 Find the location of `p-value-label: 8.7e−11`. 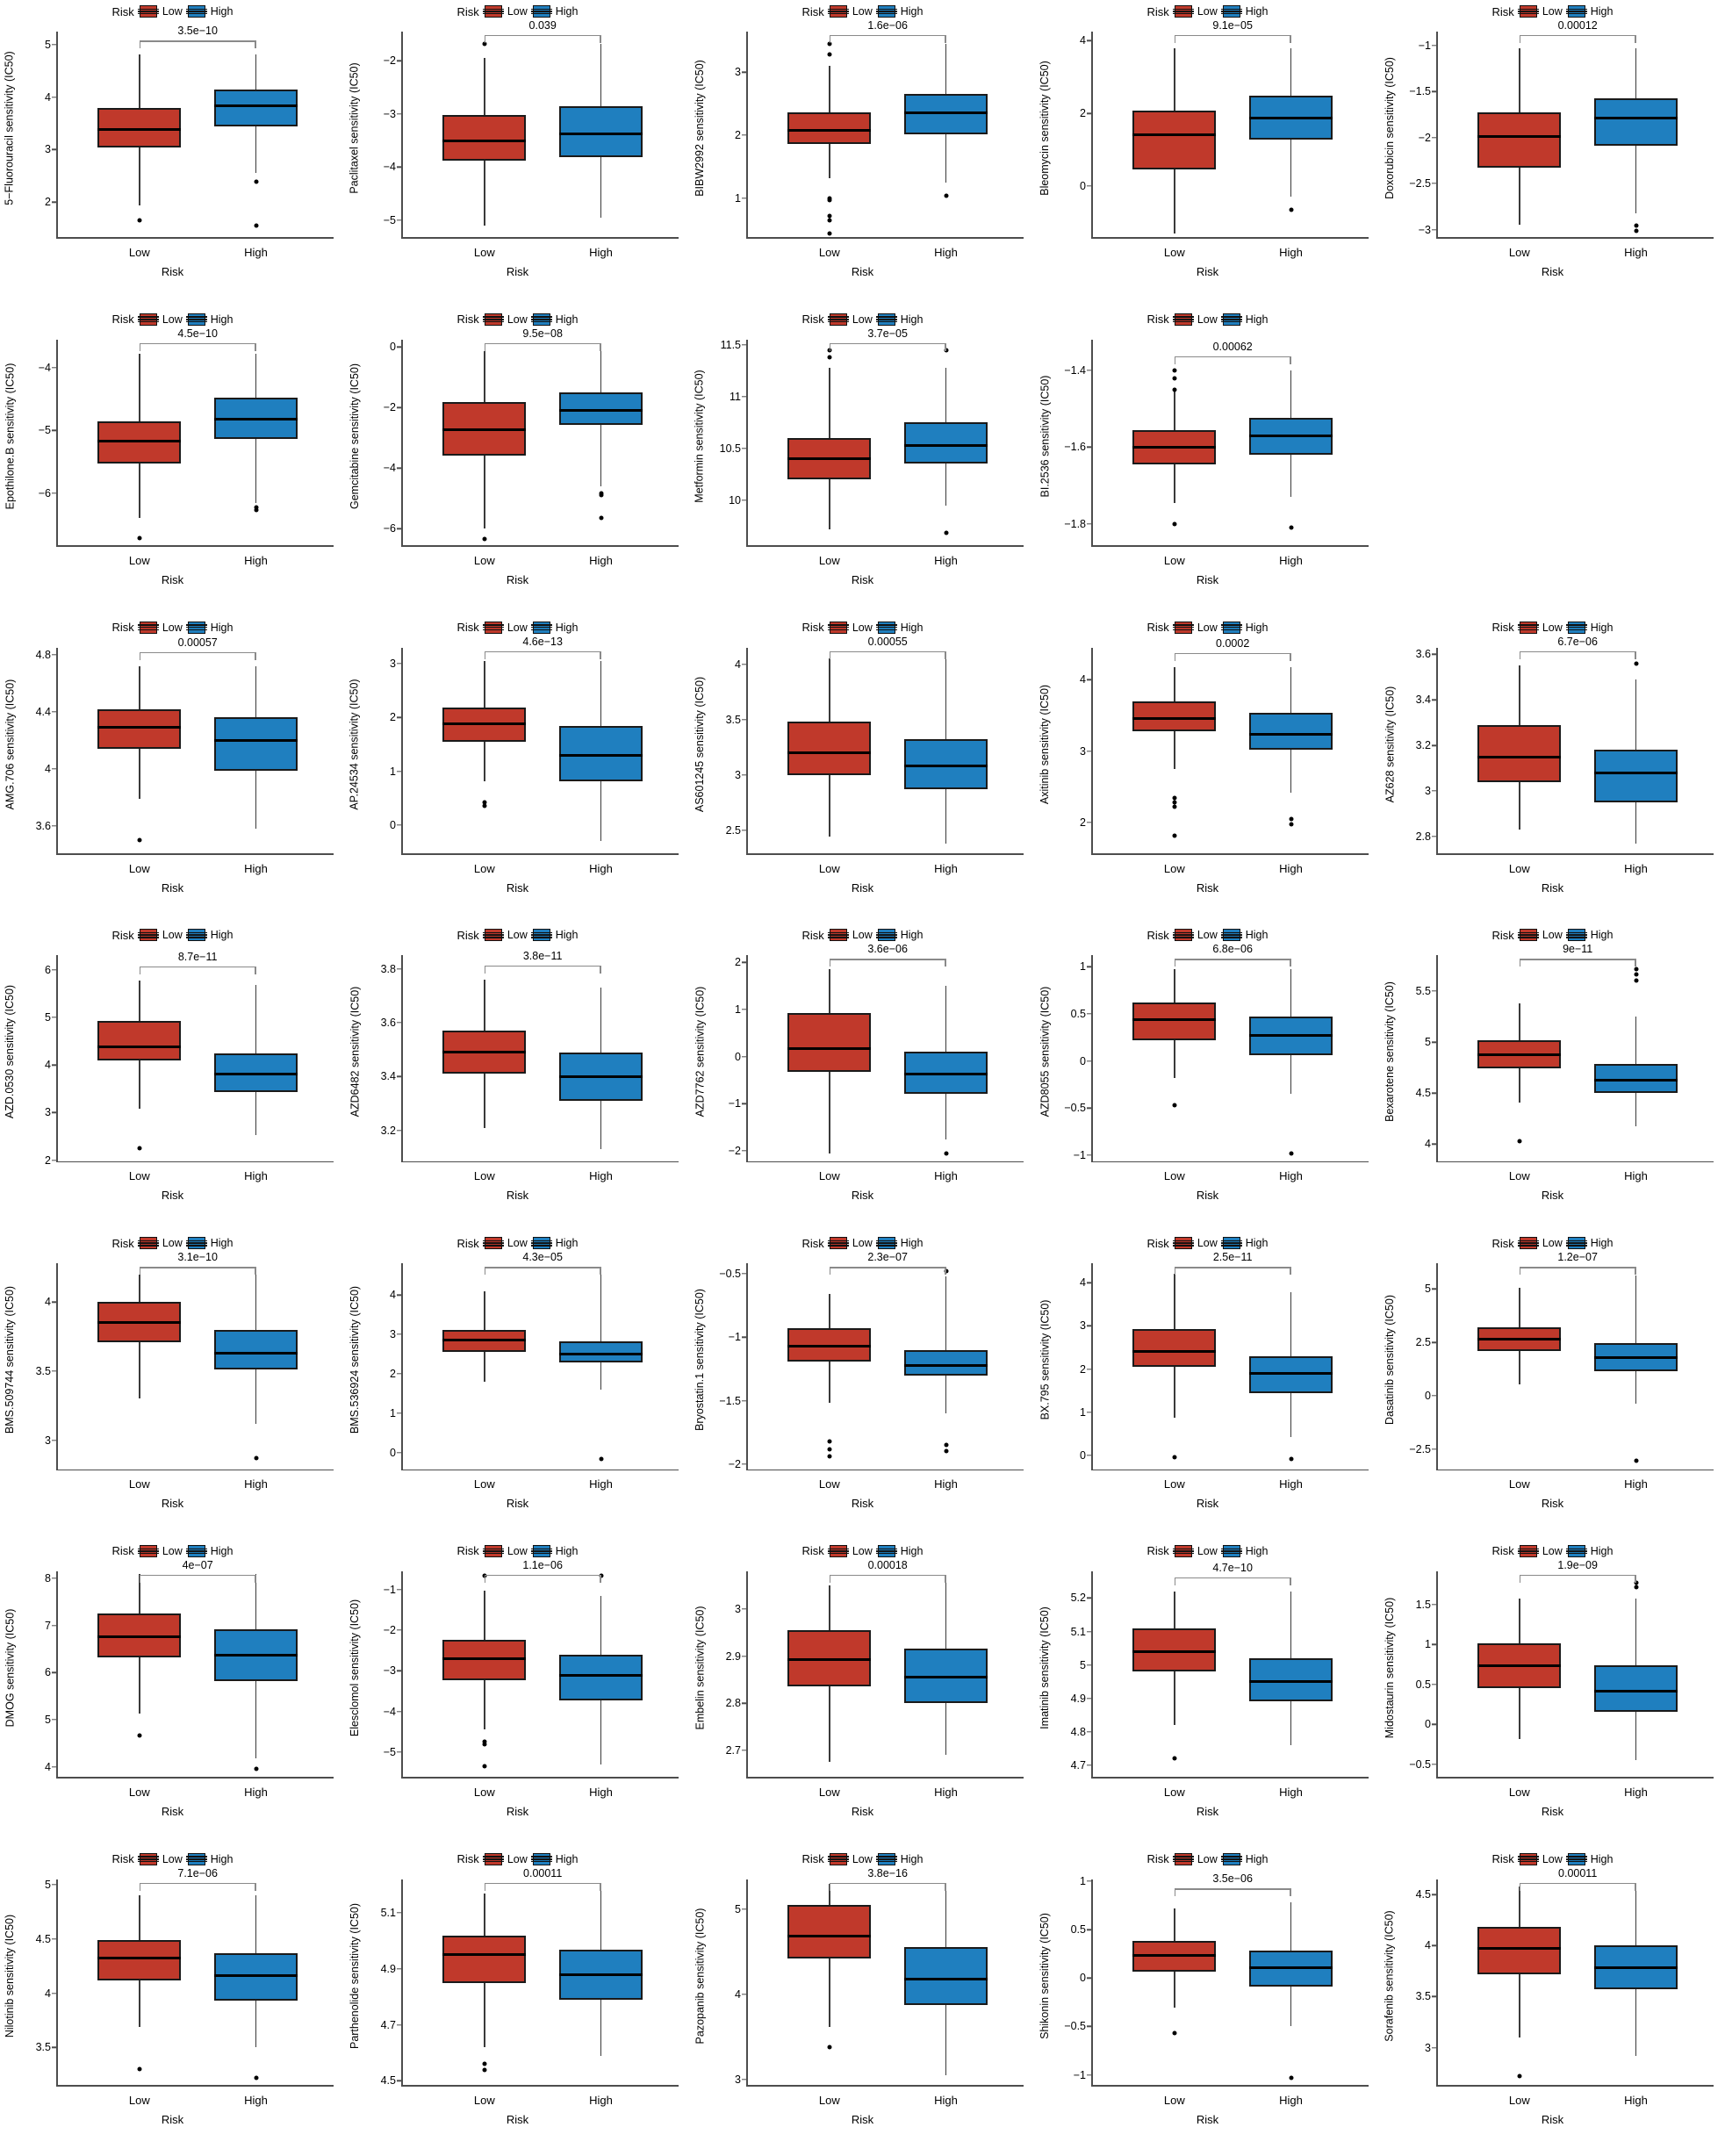

p-value-label: 8.7e−11 is located at coordinates (198, 956).